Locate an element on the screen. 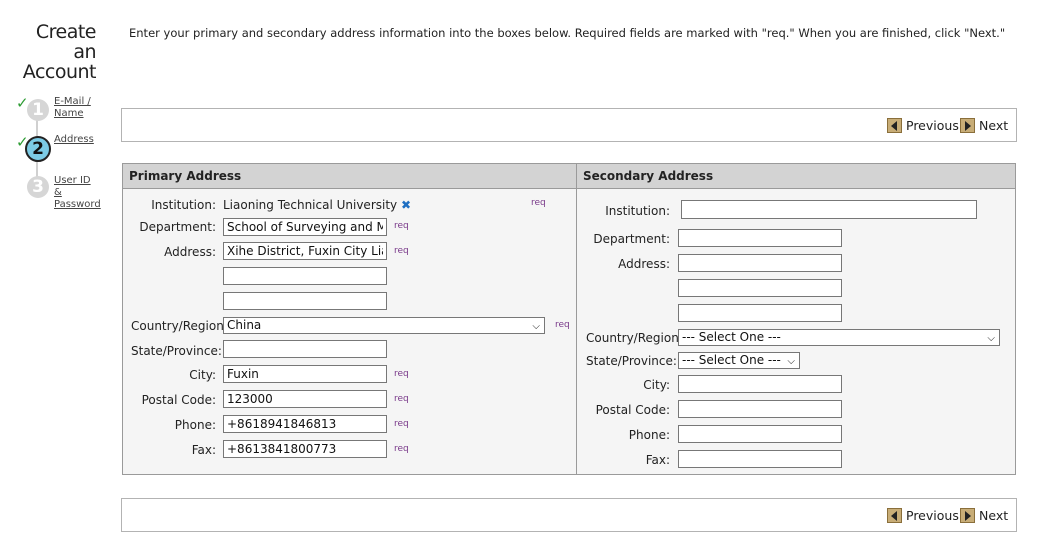  phone-input is located at coordinates (305, 424).